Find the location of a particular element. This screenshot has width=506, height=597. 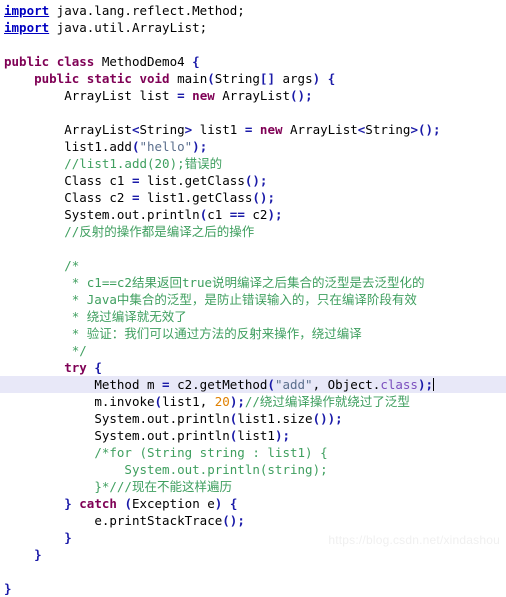

token-block-comment-close: */ is located at coordinates (79, 350).